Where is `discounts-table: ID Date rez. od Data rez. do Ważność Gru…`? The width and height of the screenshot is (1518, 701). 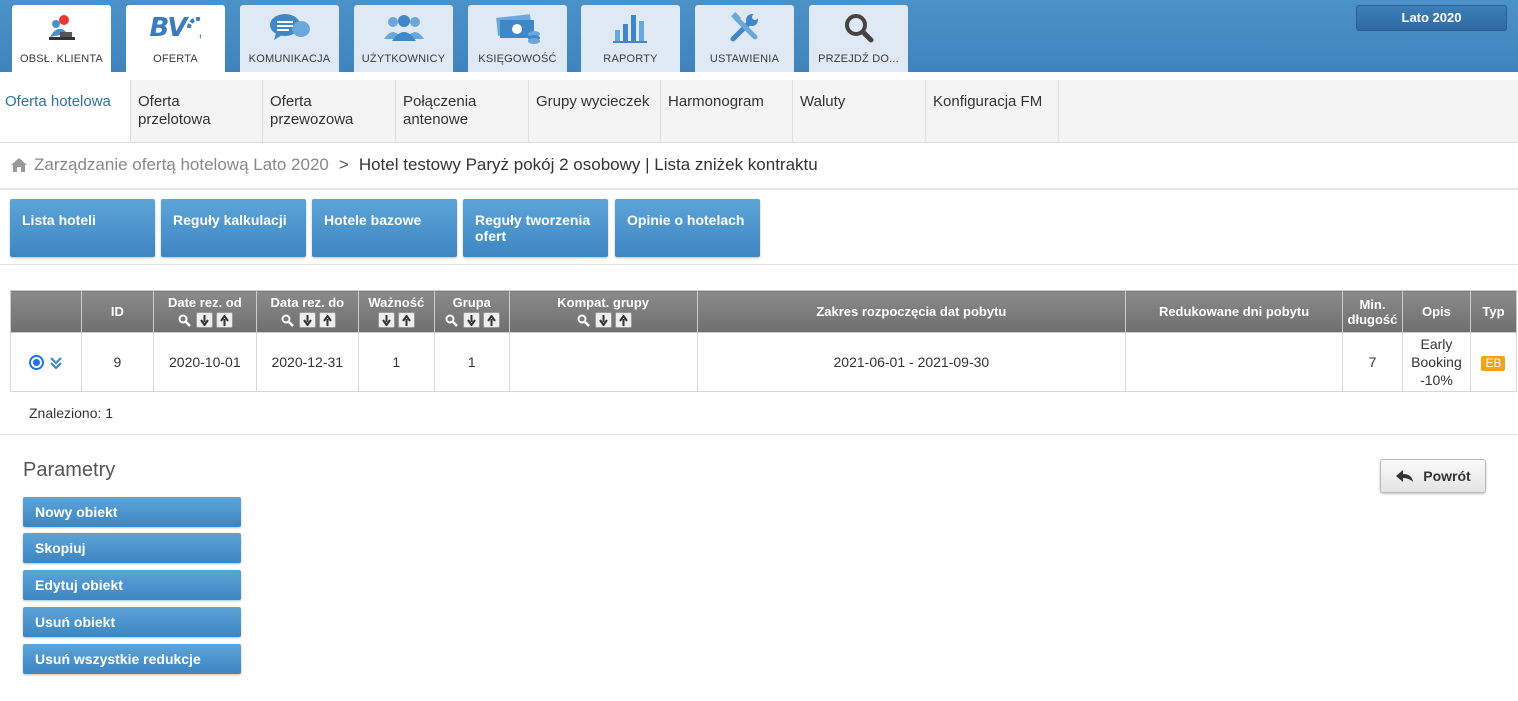
discounts-table: ID Date rez. od Data rez. do Ważność Gru… is located at coordinates (764, 341).